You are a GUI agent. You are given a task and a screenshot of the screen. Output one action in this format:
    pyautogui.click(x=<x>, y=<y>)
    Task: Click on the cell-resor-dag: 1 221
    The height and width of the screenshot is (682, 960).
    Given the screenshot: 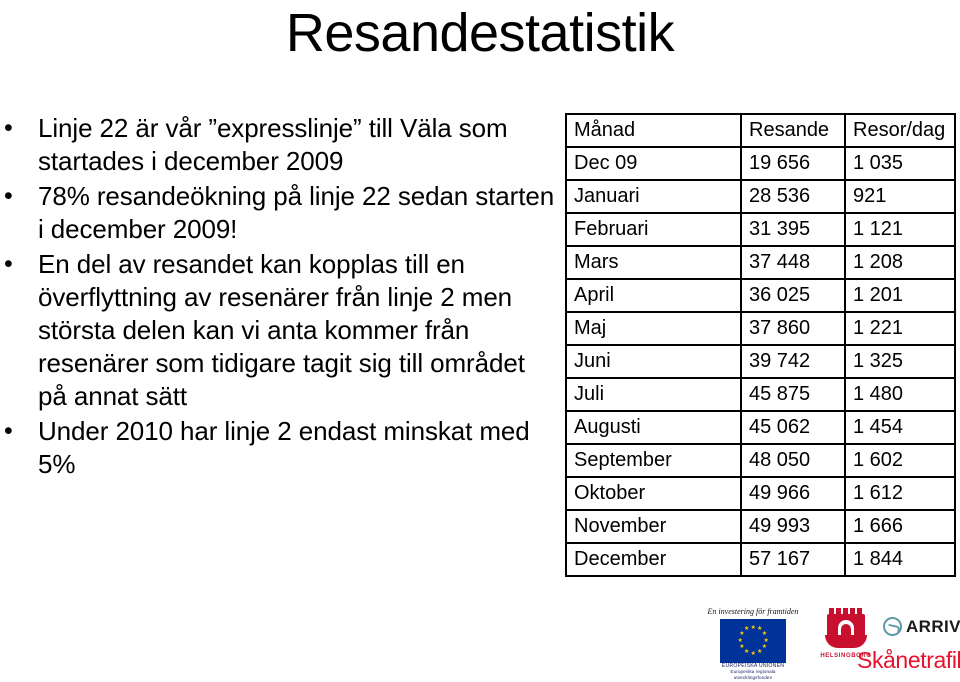 What is the action you would take?
    pyautogui.click(x=900, y=328)
    